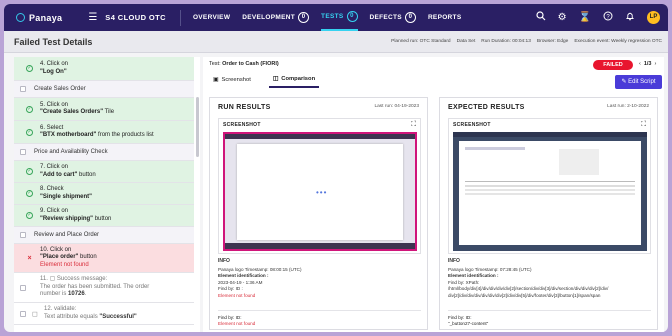 The image size is (672, 336). Describe the element at coordinates (244, 64) in the screenshot. I see `test-name: Test: Order to Cash (FIORI)` at that location.